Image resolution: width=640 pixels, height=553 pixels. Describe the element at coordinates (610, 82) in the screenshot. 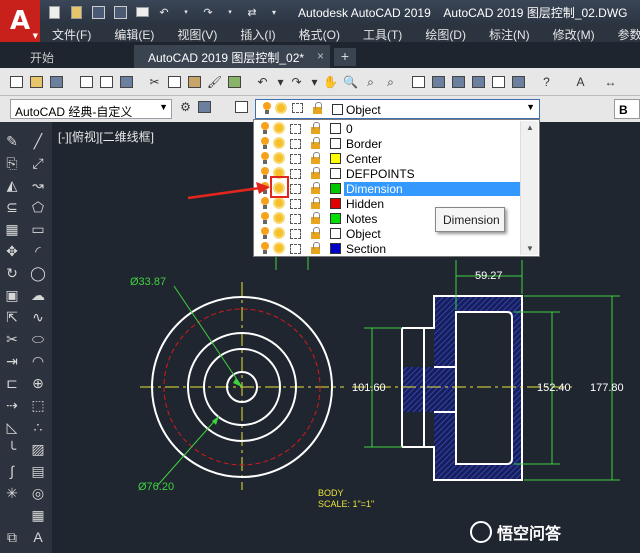

I see `dim-style-icon: ↔` at that location.